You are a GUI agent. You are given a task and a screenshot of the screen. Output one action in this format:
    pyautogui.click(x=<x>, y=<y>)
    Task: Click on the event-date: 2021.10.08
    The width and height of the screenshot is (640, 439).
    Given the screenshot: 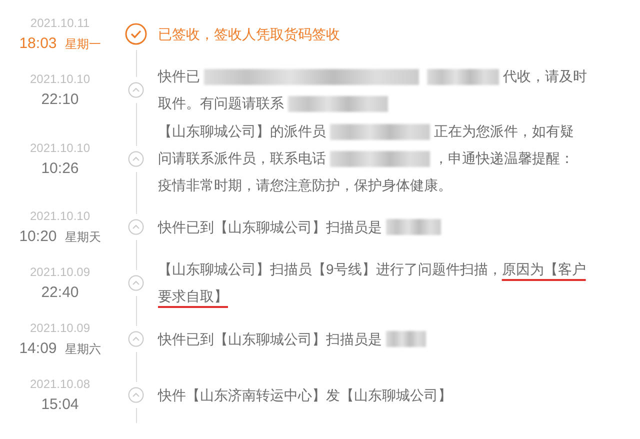 What is the action you would take?
    pyautogui.click(x=60, y=384)
    